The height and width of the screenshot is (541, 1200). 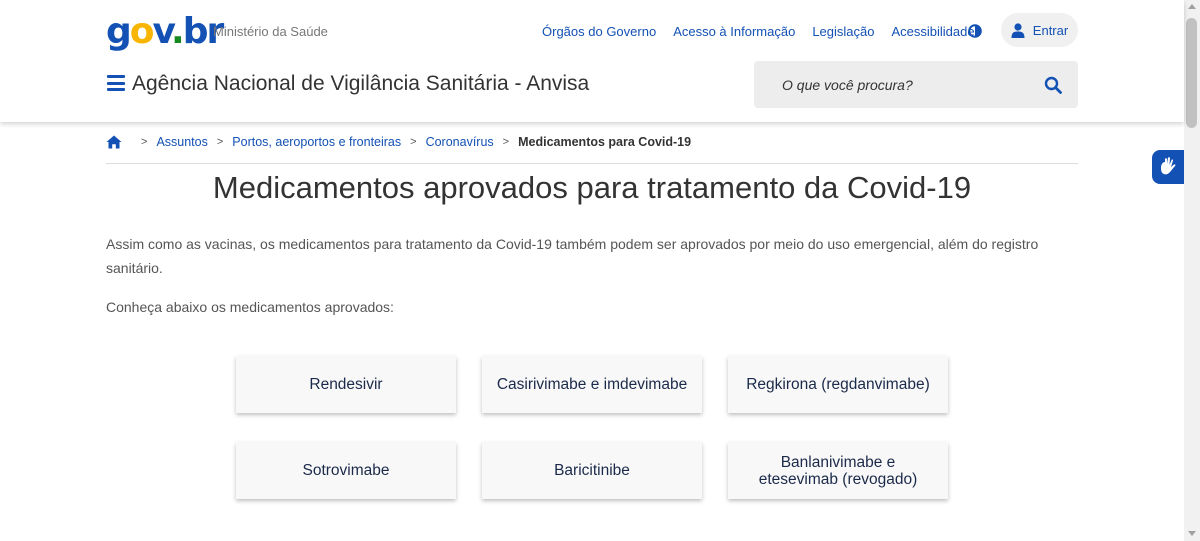 What do you see at coordinates (116, 83) in the screenshot?
I see `hamburger-menu-icon` at bounding box center [116, 83].